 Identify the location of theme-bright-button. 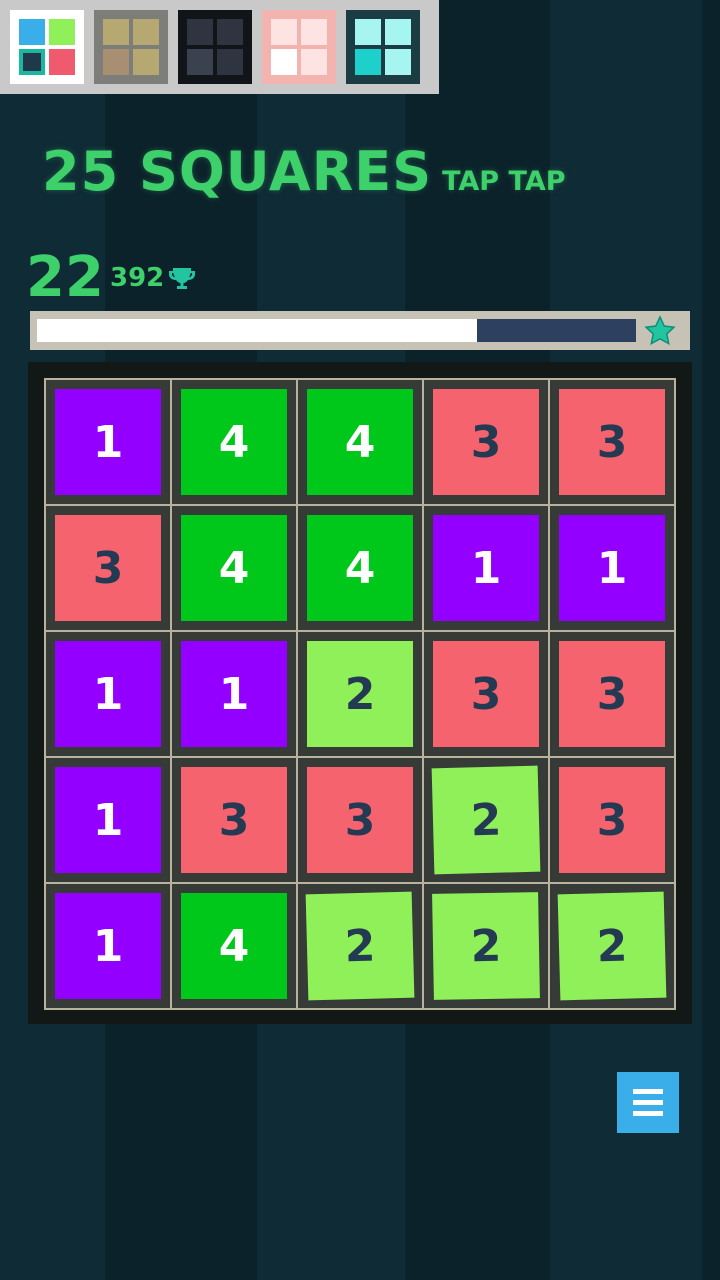
(47, 47).